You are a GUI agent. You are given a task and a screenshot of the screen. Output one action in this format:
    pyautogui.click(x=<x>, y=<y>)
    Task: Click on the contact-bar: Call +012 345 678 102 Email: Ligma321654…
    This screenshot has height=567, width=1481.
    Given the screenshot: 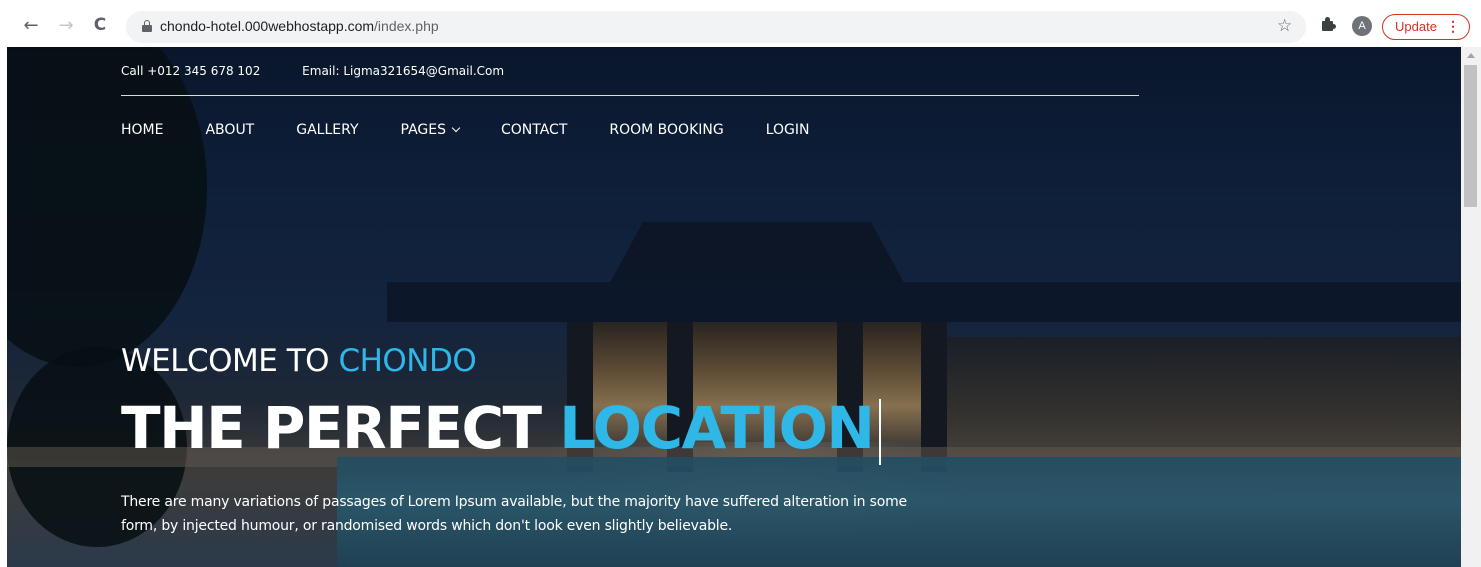 What is the action you would take?
    pyautogui.click(x=331, y=71)
    